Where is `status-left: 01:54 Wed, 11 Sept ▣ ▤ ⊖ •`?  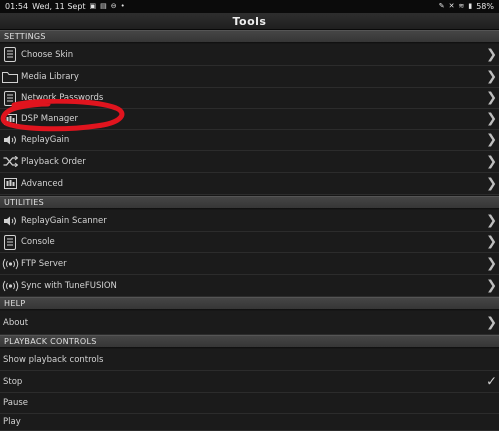 status-left: 01:54 Wed, 11 Sept ▣ ▤ ⊖ • is located at coordinates (65, 6).